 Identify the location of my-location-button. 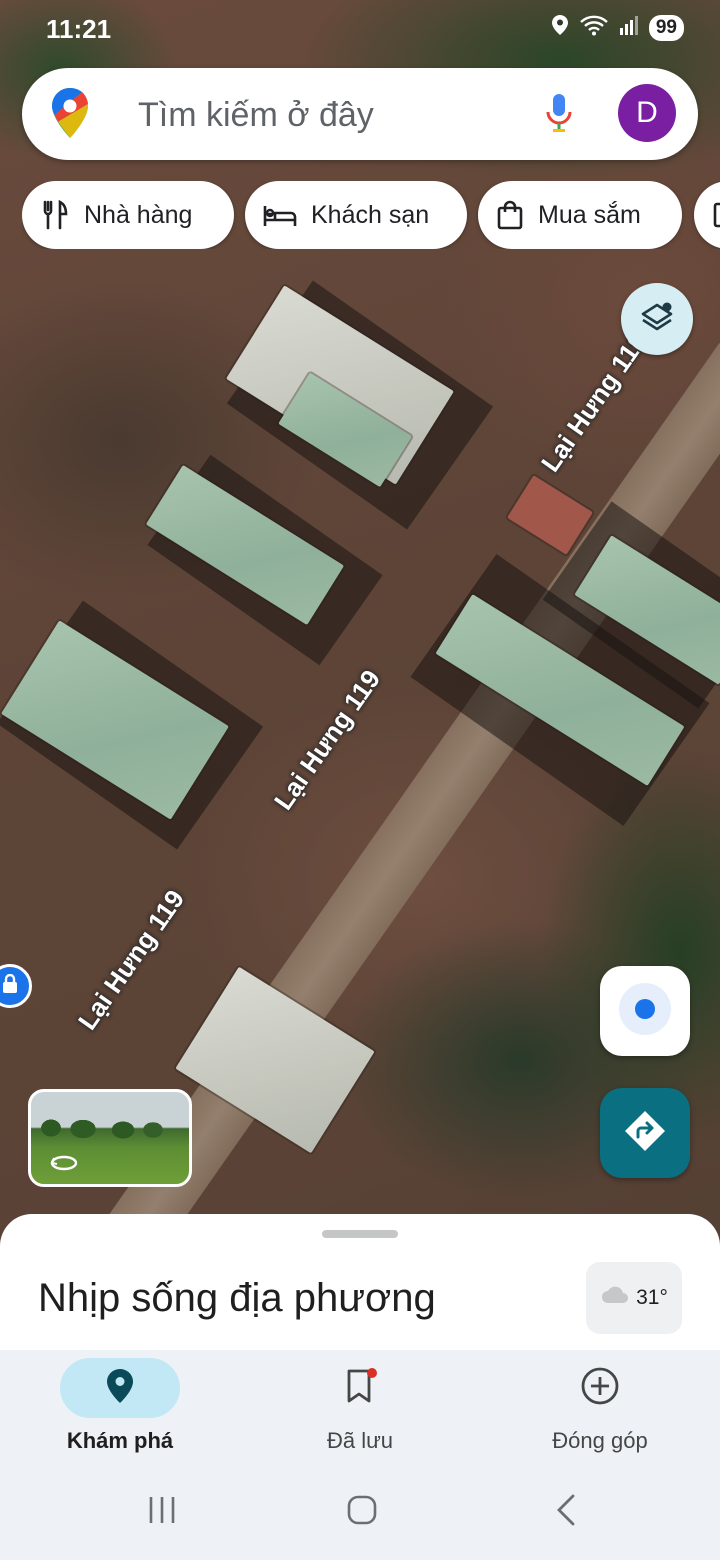
(645, 1011).